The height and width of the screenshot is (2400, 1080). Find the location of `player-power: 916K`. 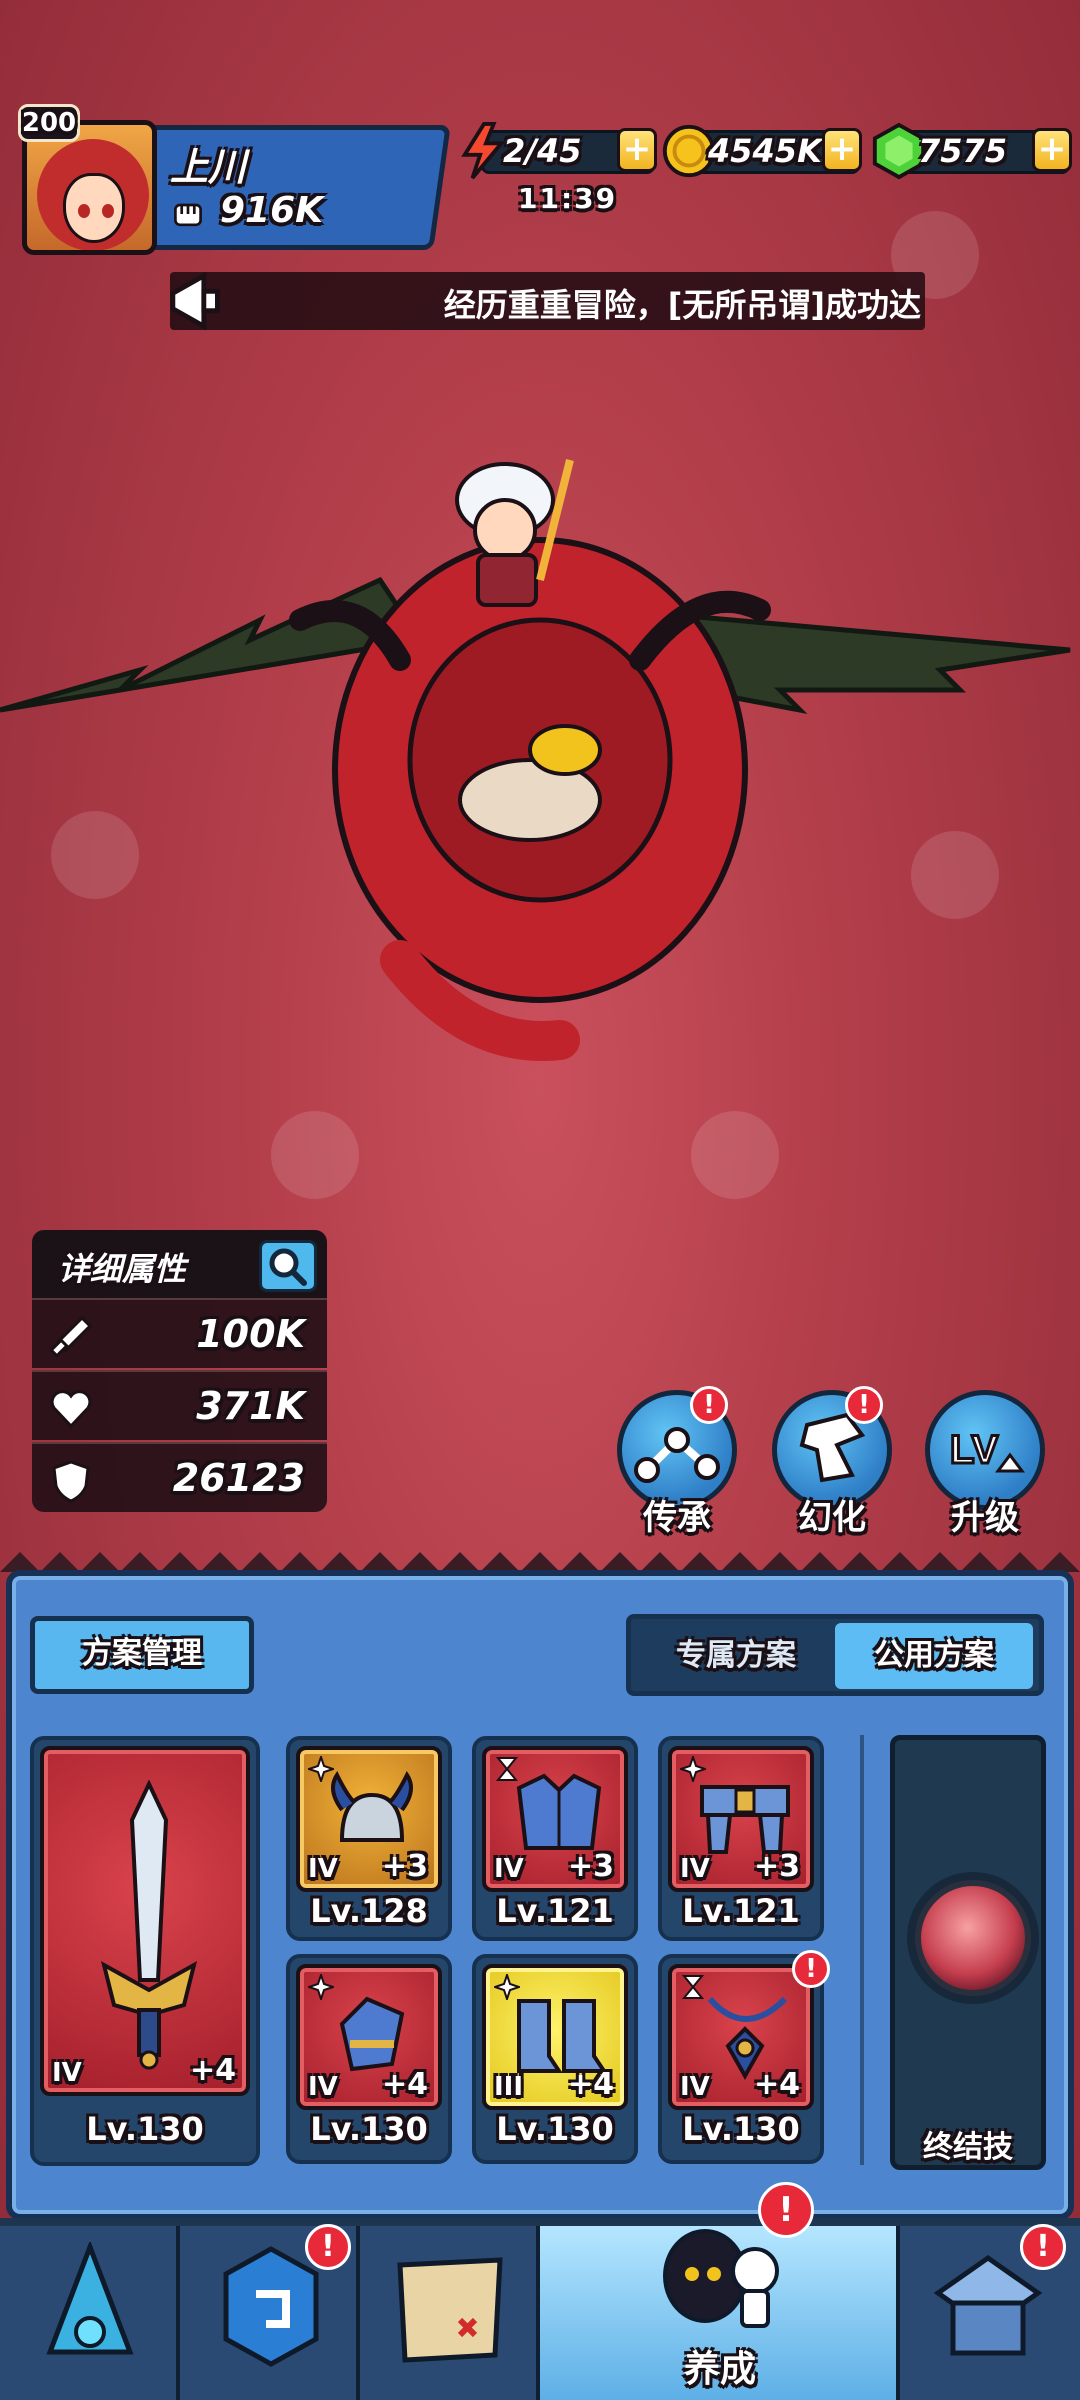

player-power: 916K is located at coordinates (272, 210).